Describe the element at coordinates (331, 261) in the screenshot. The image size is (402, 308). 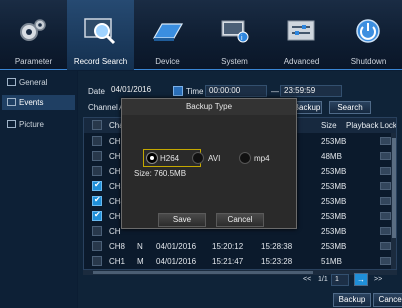
I see `cell-size: 51MB` at that location.